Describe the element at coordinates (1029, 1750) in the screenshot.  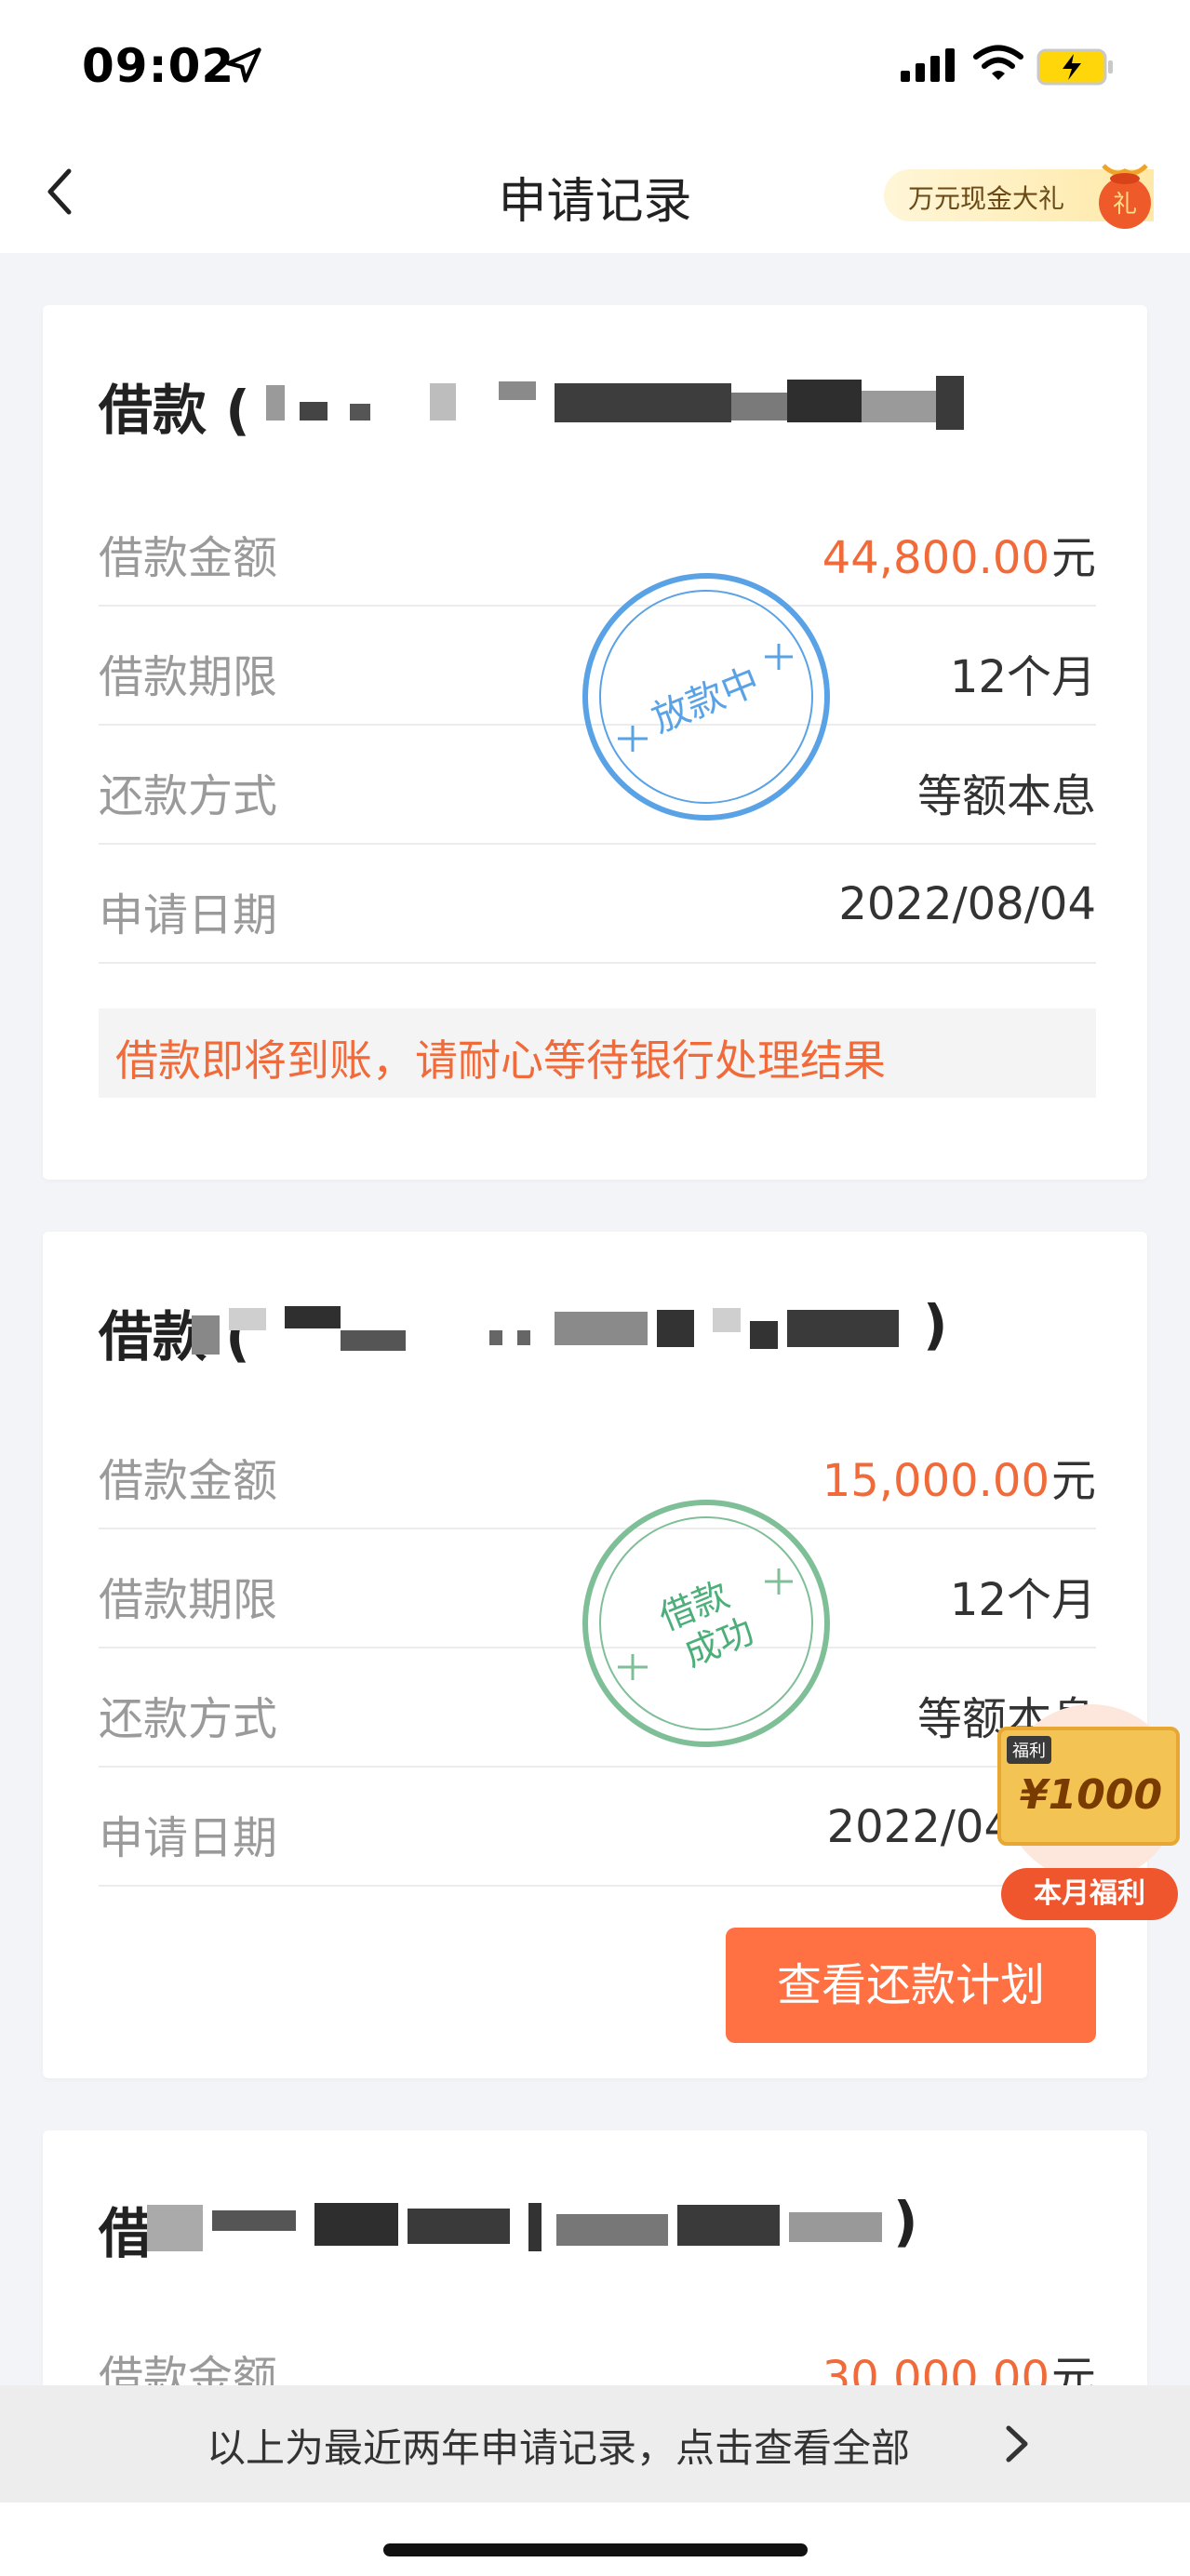
I see `coupon-tag: 福利` at that location.